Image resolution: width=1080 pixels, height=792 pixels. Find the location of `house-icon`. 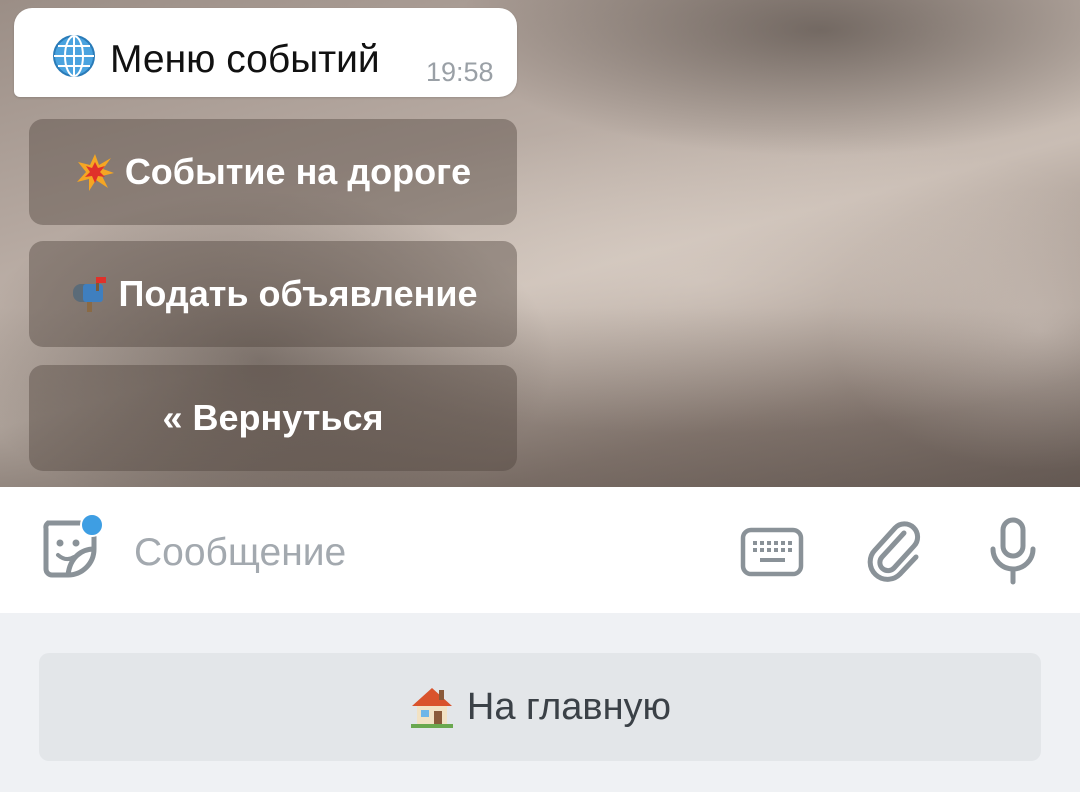

house-icon is located at coordinates (431, 708).